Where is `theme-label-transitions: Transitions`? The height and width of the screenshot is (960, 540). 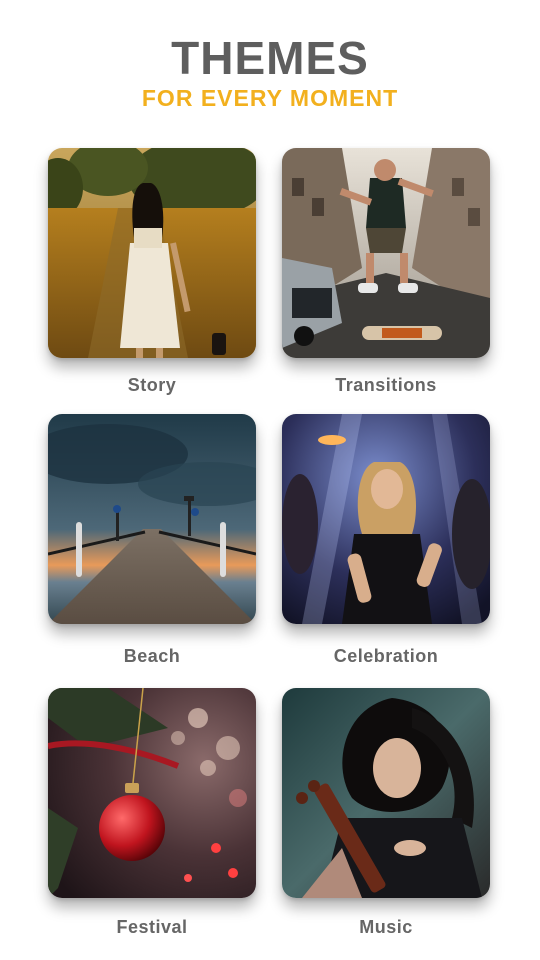 theme-label-transitions: Transitions is located at coordinates (386, 385).